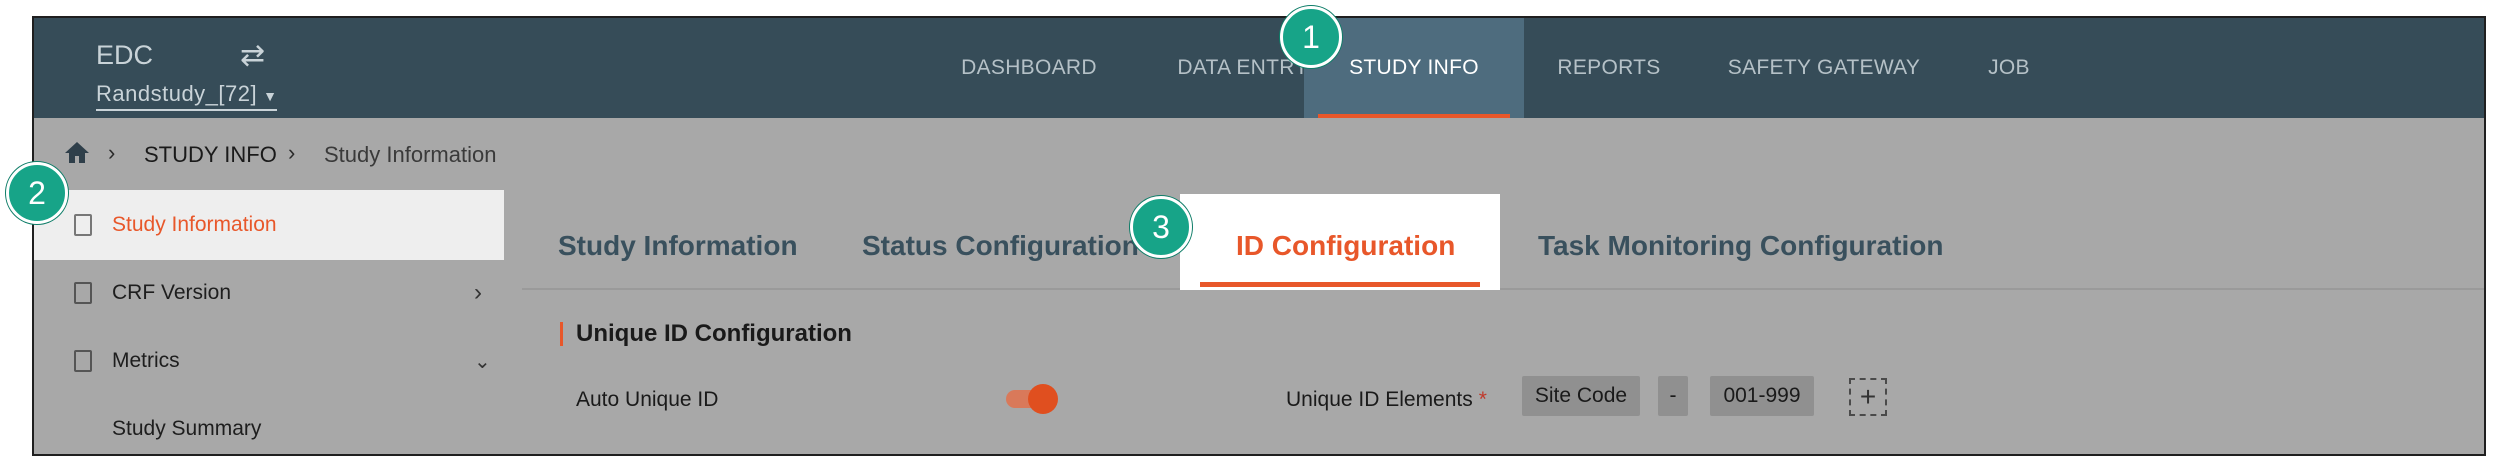  What do you see at coordinates (146, 360) in the screenshot?
I see `sidebar-item-label: Metrics` at bounding box center [146, 360].